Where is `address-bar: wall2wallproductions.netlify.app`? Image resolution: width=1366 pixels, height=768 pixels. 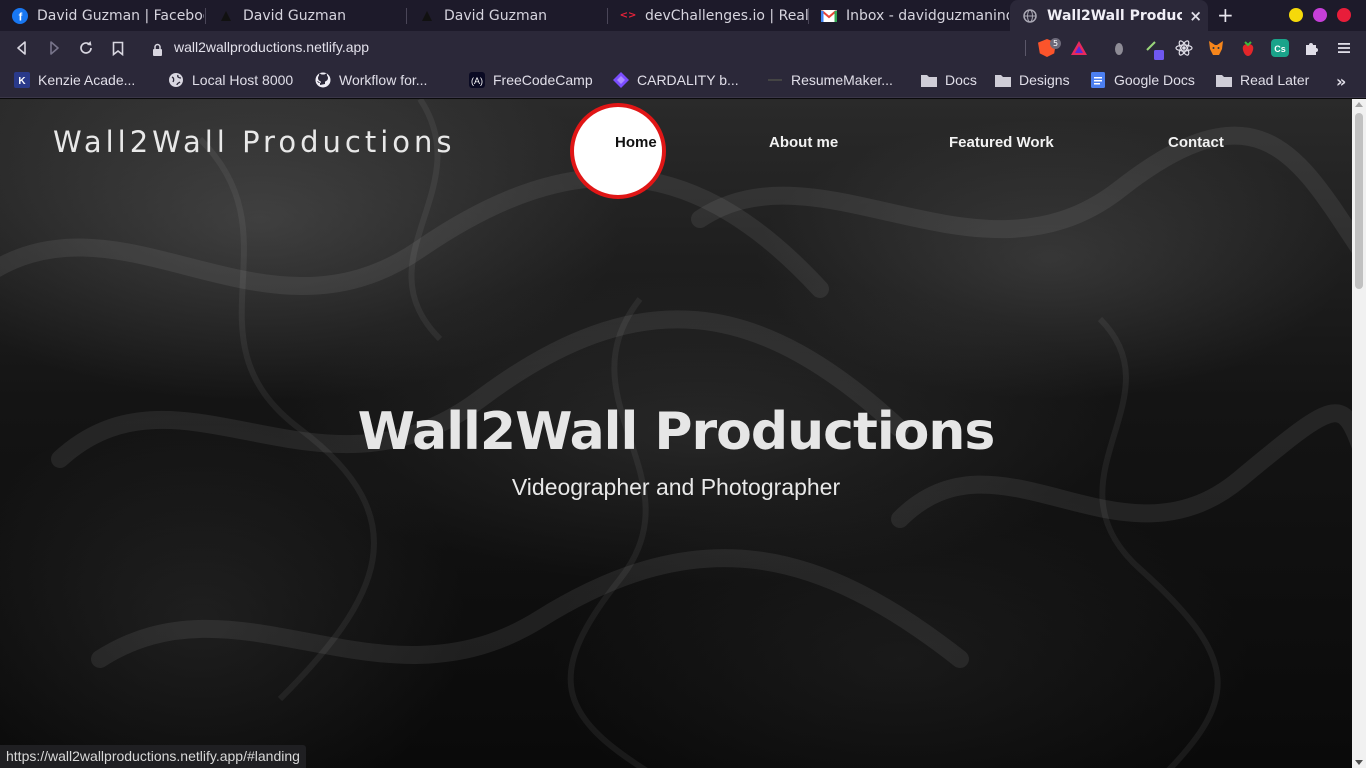
address-bar: wall2wallproductions.netlify.app is located at coordinates (271, 47).